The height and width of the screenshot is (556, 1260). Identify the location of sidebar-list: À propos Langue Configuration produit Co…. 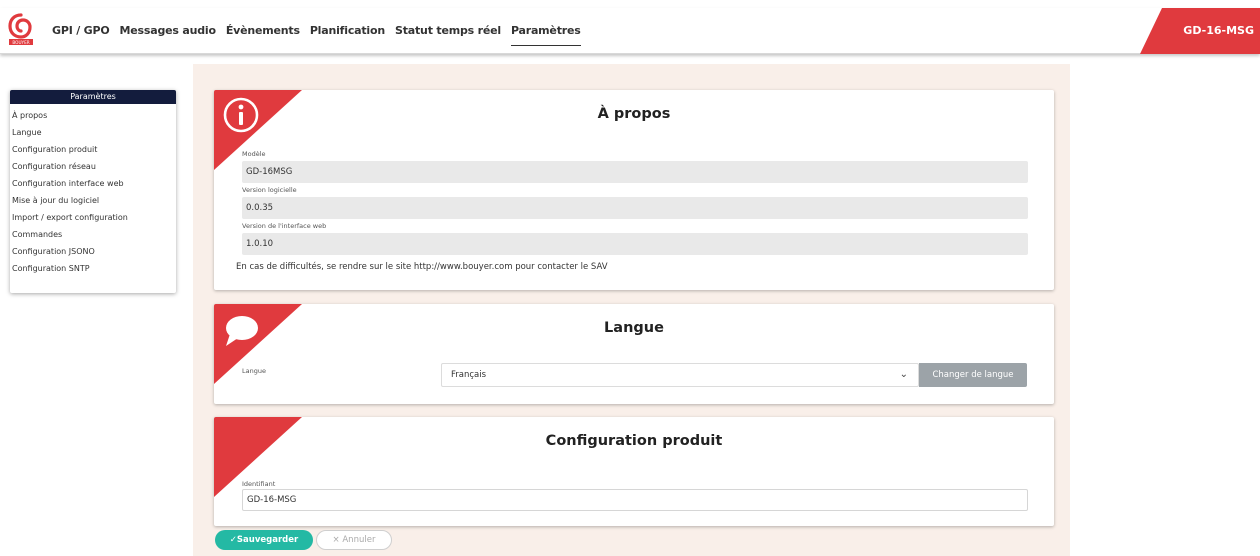
(93, 190).